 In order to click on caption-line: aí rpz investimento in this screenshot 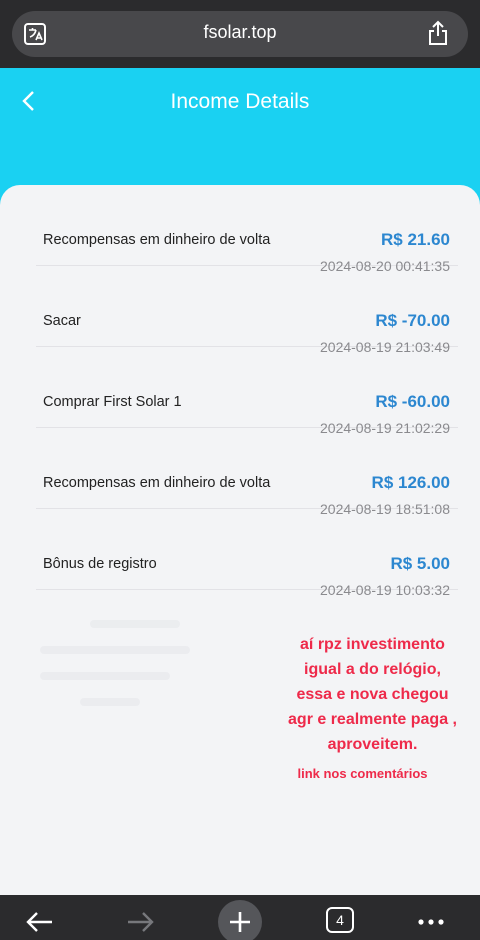, I will do `click(372, 644)`.